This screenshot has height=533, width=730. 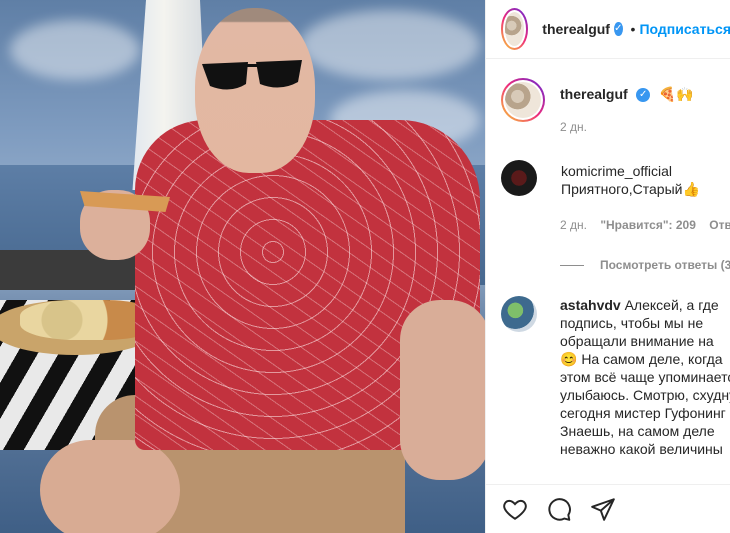 I want to click on view-replies: Посмотреть ответы (3), so click(x=645, y=265).